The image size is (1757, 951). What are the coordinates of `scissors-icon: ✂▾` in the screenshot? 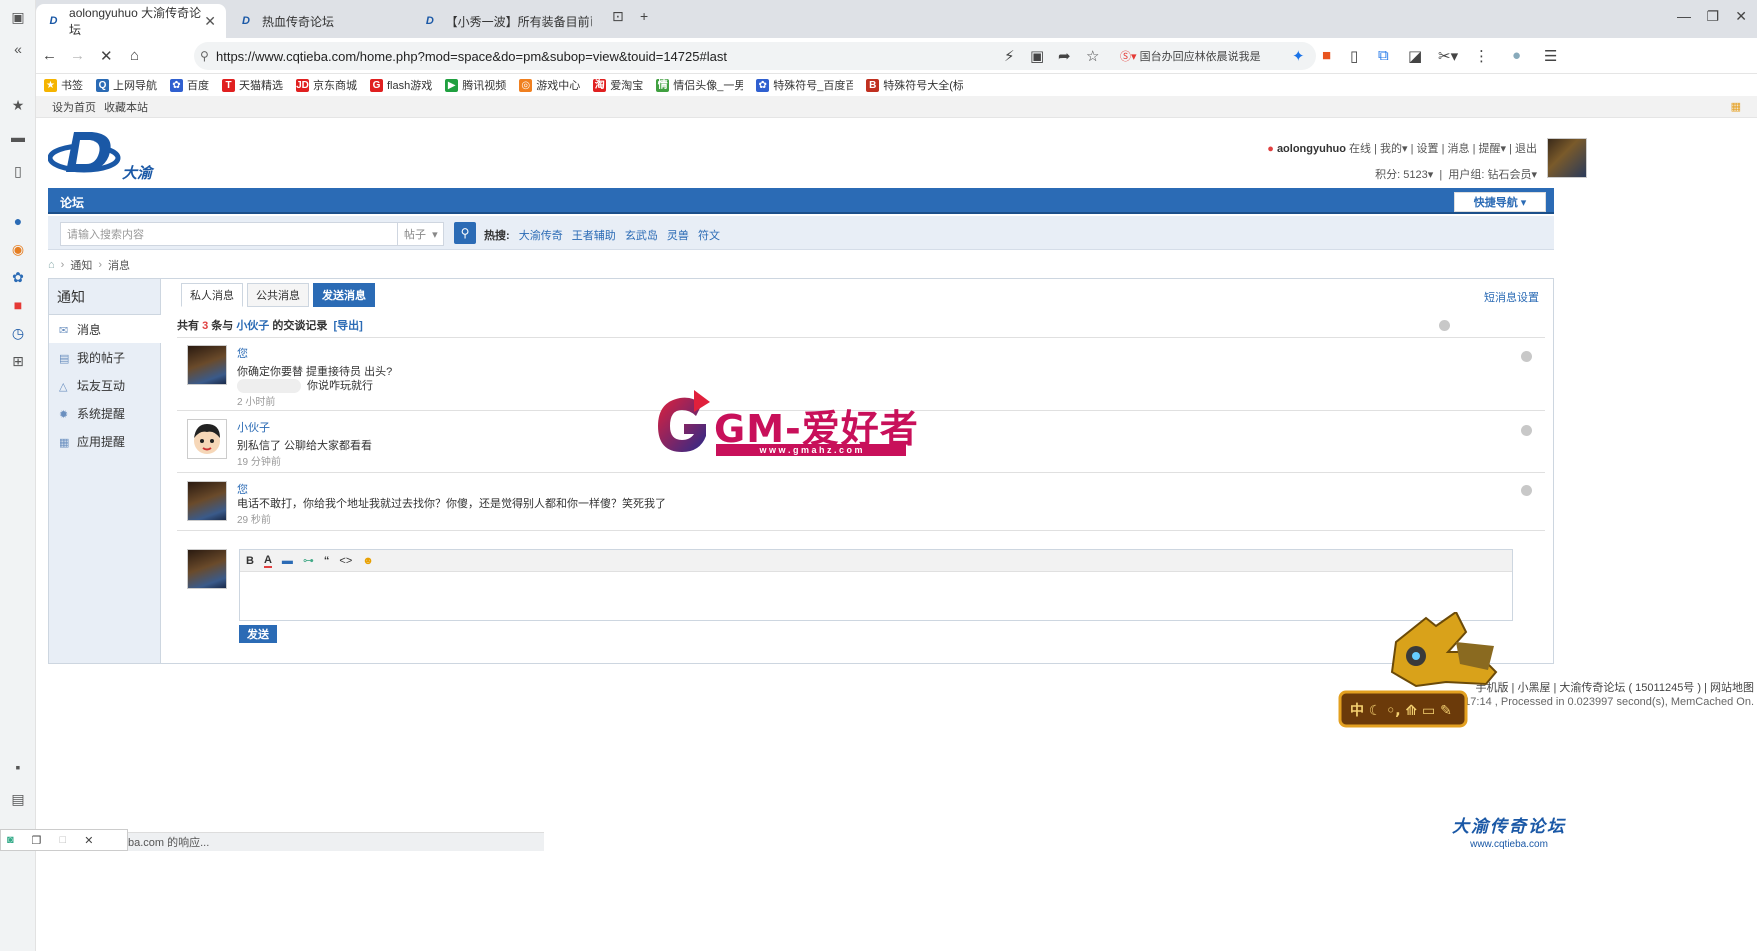 It's located at (1448, 56).